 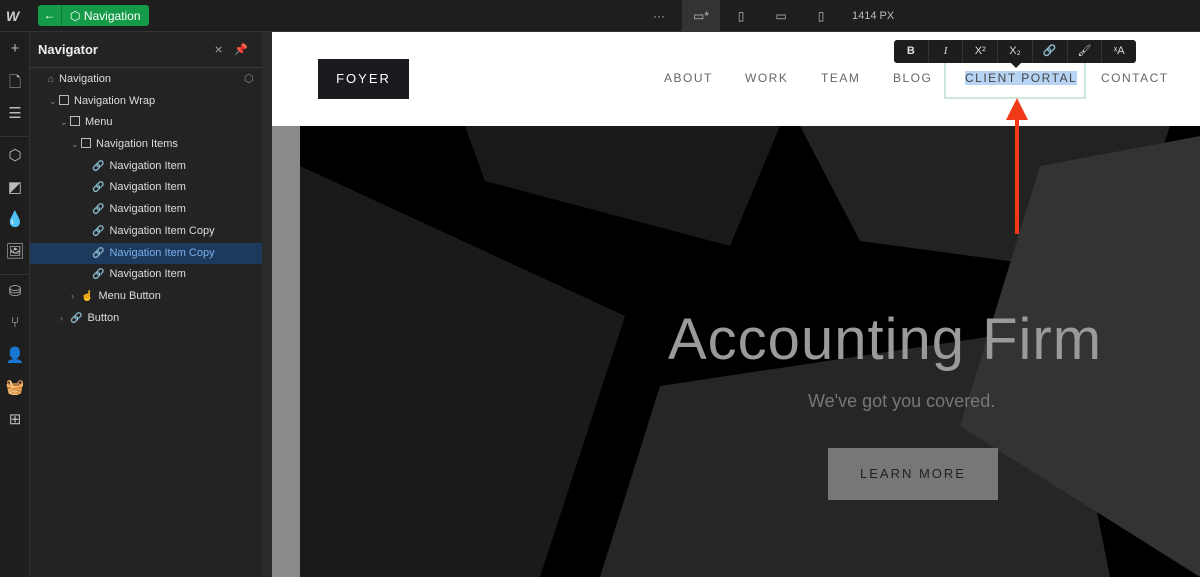 What do you see at coordinates (15, 251) in the screenshot?
I see `assets-icon: 🖼` at bounding box center [15, 251].